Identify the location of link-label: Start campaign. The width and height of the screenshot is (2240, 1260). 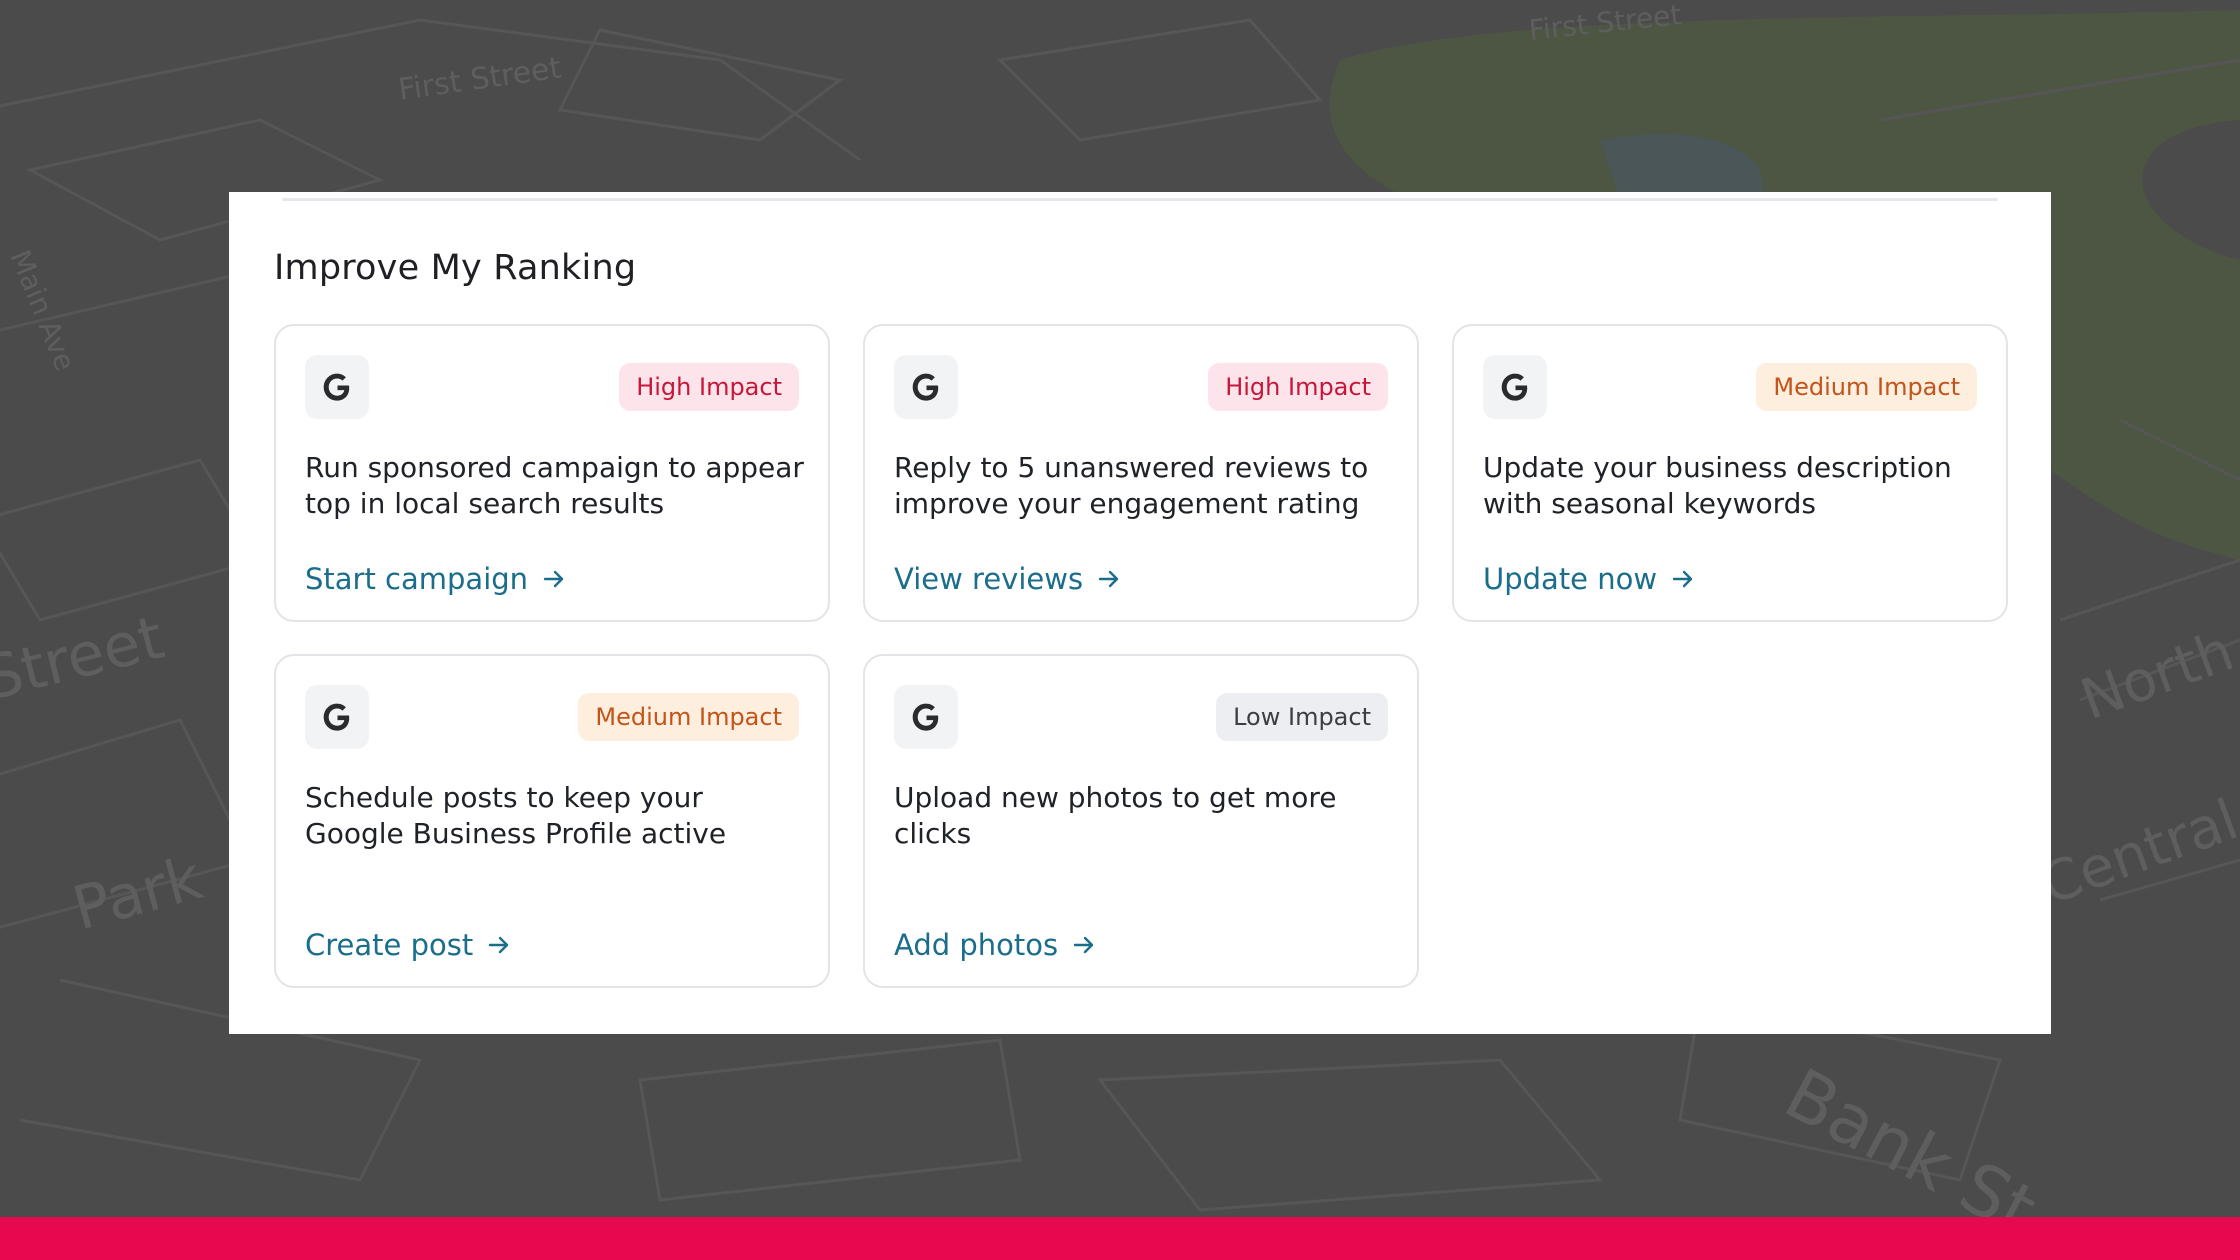
(417, 579).